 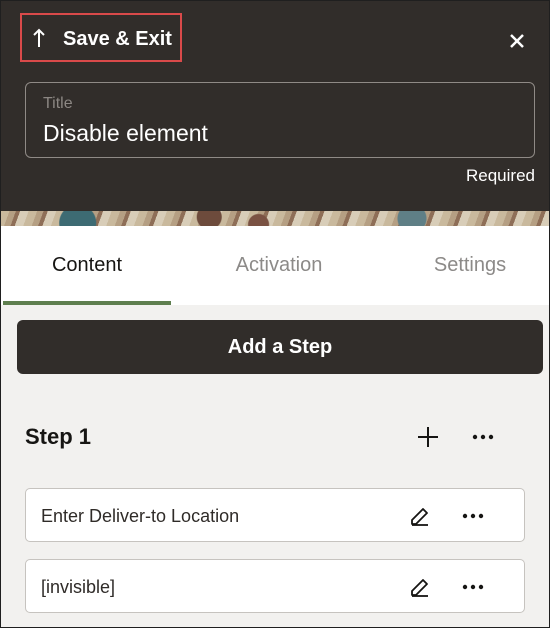 What do you see at coordinates (39, 37) in the screenshot?
I see `up-arrow-icon` at bounding box center [39, 37].